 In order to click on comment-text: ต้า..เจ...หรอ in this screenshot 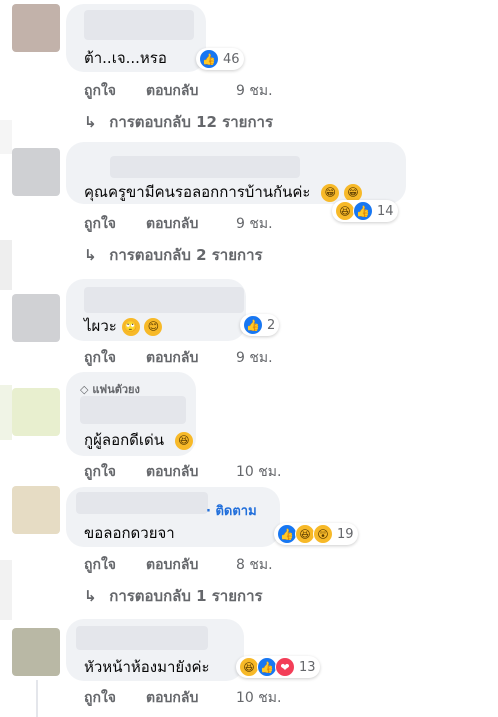, I will do `click(125, 58)`.